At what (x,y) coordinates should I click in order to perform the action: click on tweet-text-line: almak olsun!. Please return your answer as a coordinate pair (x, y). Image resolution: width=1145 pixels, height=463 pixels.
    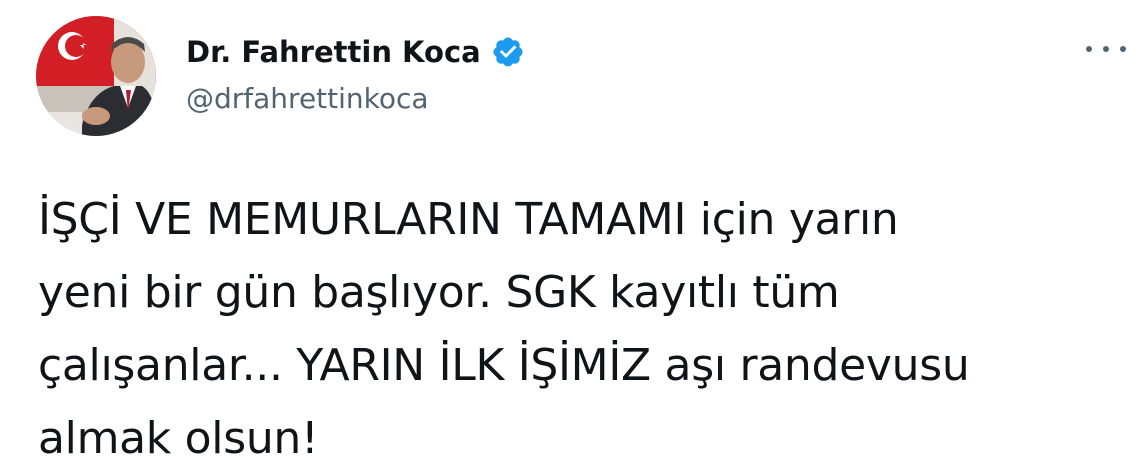
    Looking at the image, I should click on (178, 438).